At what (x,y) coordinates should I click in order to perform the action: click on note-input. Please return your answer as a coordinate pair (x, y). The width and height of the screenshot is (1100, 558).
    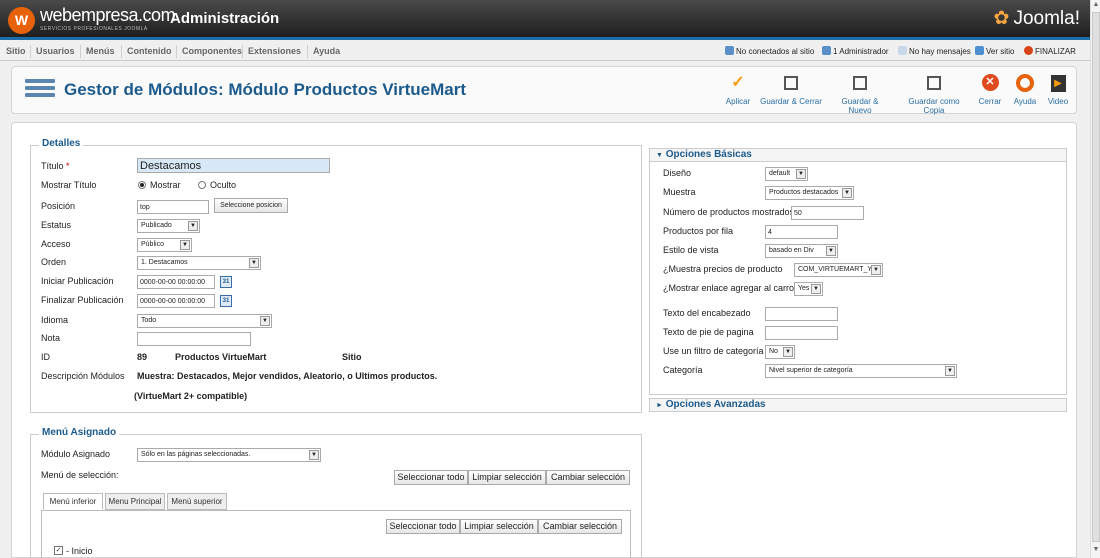
    Looking at the image, I should click on (194, 339).